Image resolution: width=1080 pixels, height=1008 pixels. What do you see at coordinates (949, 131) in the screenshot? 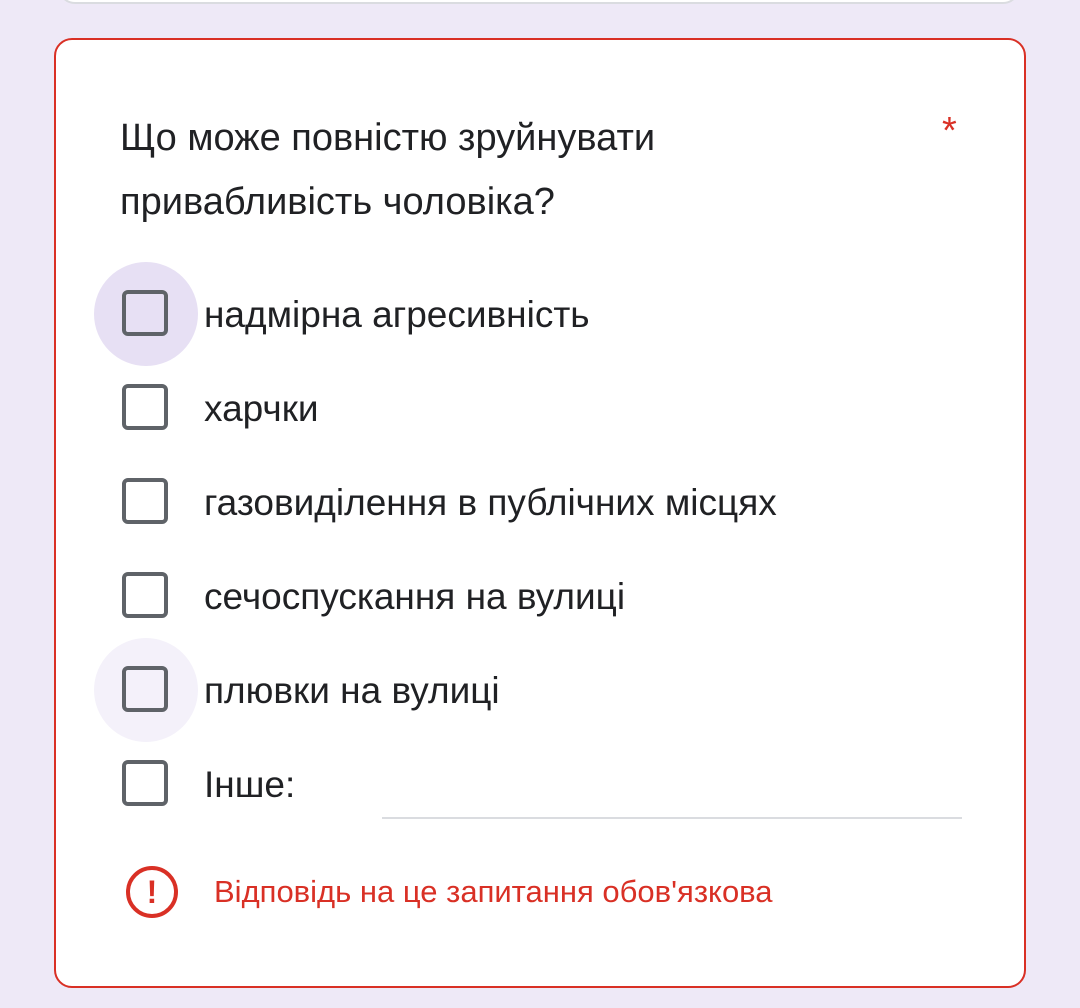
I see `required-asterisk: *` at bounding box center [949, 131].